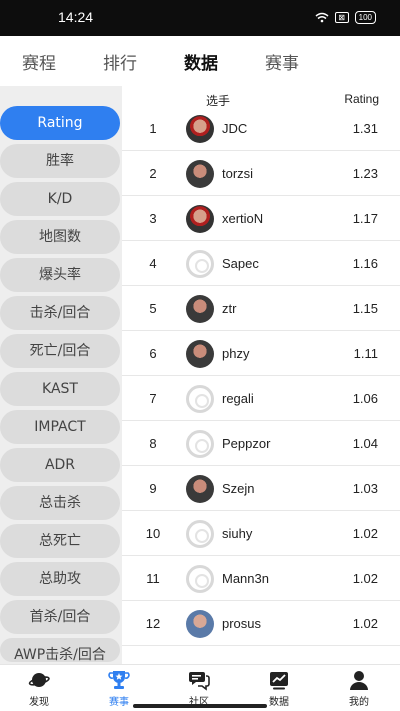  I want to click on player-rating: 1.17, so click(365, 218).